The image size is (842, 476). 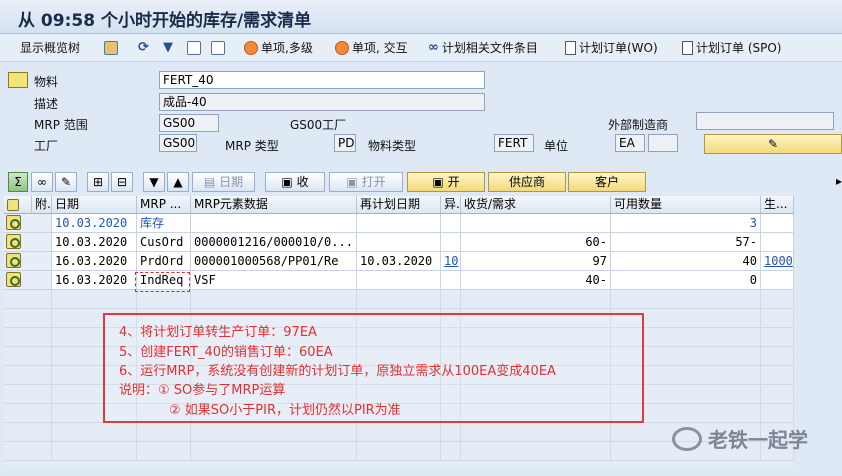 What do you see at coordinates (630, 143) in the screenshot?
I see `unit-field: EA` at bounding box center [630, 143].